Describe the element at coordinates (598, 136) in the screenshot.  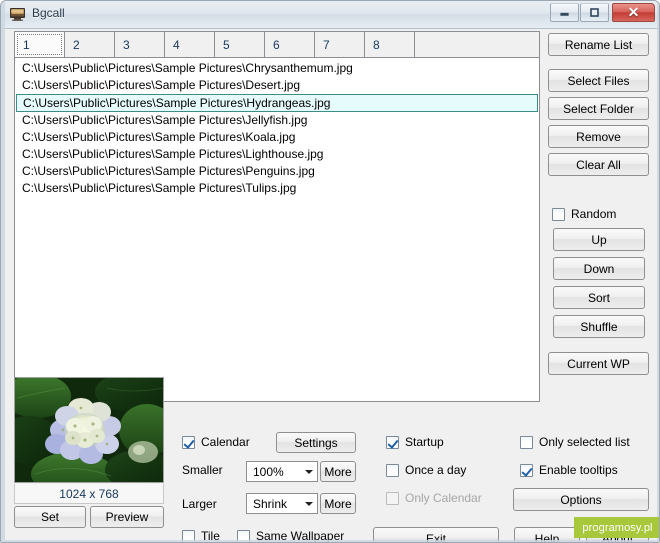
I see `remove-button: Remove` at that location.